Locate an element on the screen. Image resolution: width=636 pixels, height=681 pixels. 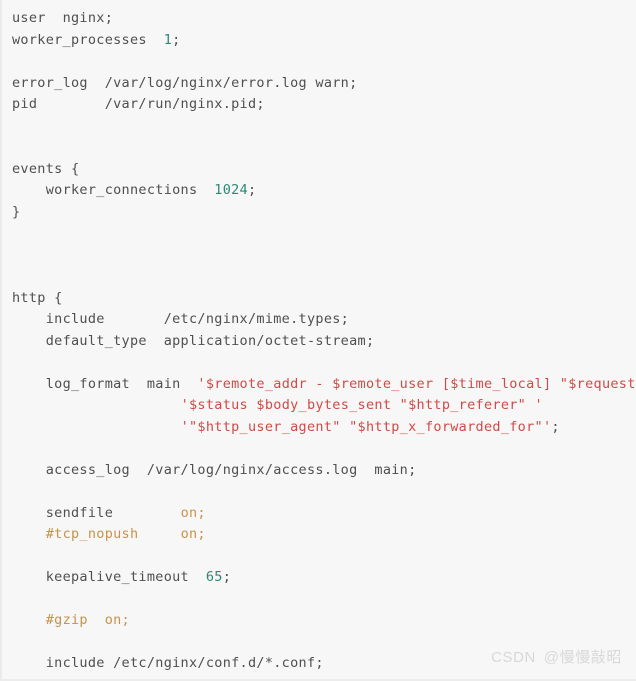
code-token-comment: on; is located at coordinates (193, 534).